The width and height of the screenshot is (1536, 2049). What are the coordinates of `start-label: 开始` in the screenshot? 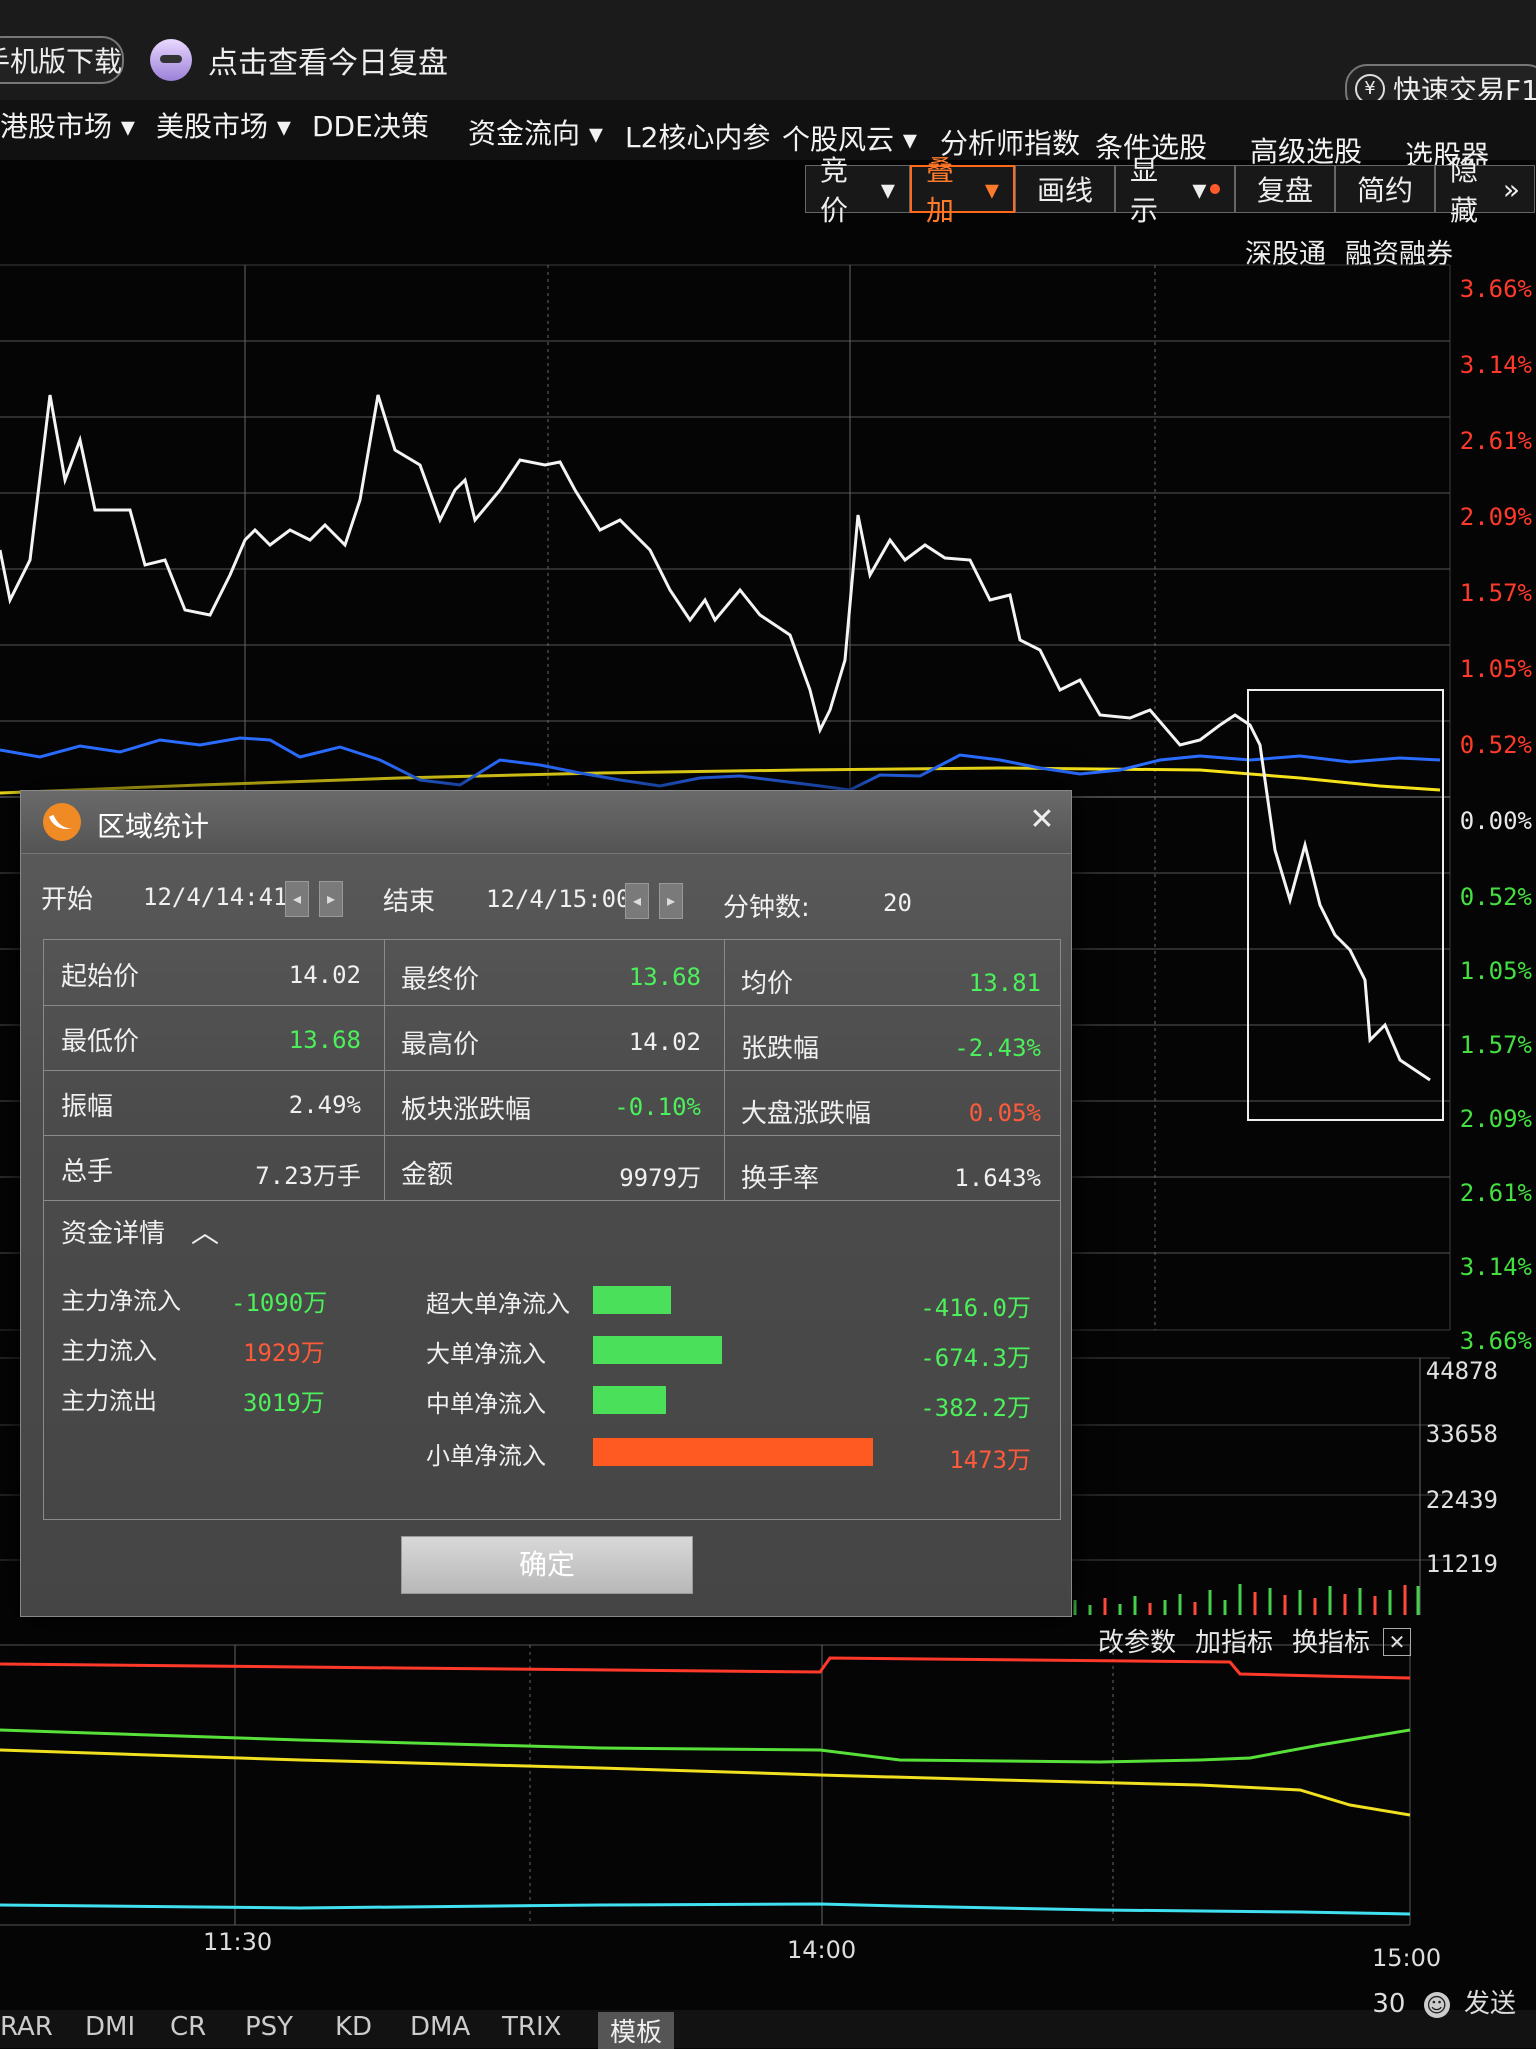 It's located at (67, 900).